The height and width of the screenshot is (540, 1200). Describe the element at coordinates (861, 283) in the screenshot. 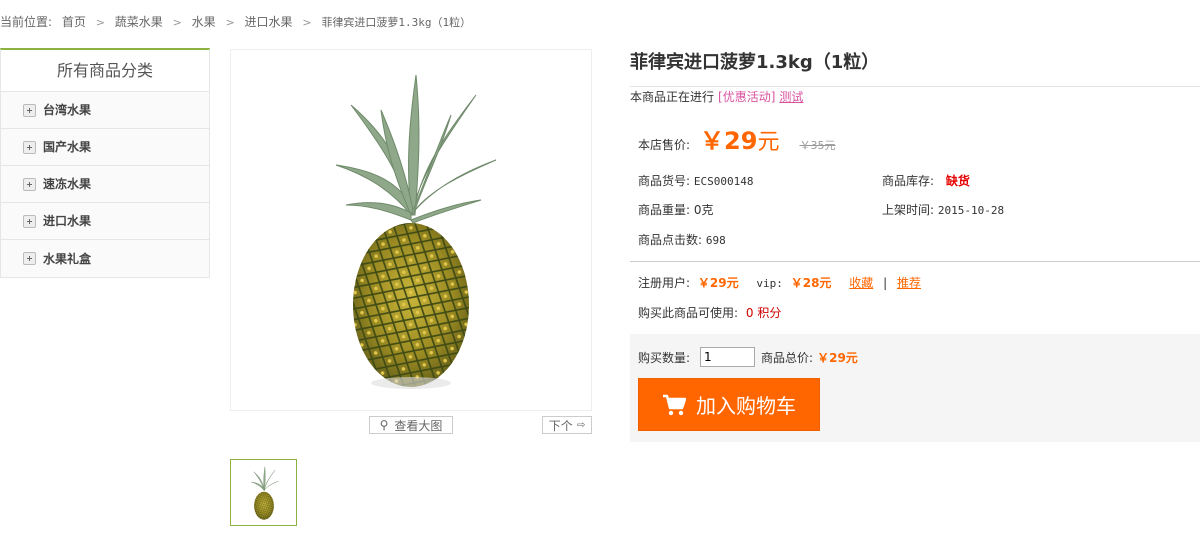

I see `favorite-link: 收藏` at that location.